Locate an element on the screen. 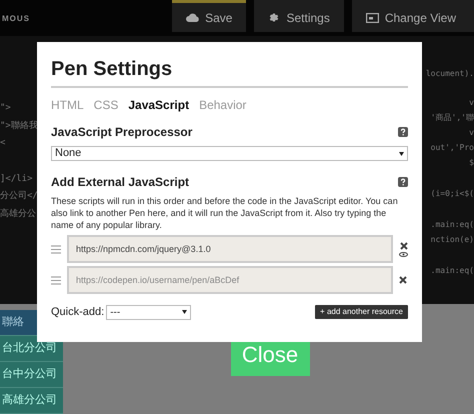 This screenshot has width=474, height=414. code-line: ]</li> is located at coordinates (17, 179).